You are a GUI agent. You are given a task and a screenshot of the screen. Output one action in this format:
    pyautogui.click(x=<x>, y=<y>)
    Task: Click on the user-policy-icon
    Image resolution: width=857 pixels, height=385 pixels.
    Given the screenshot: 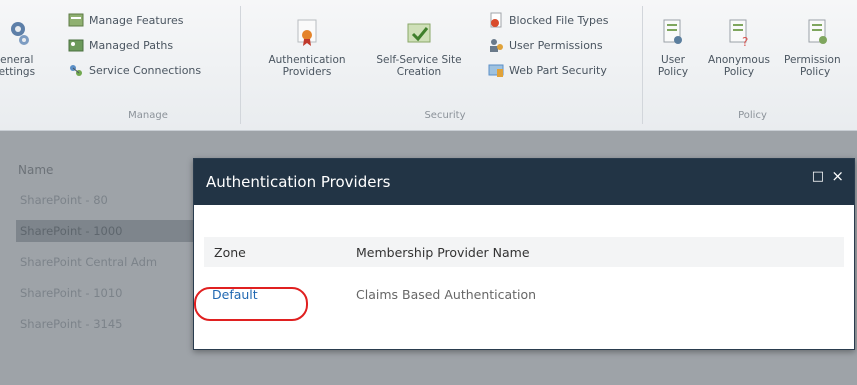 What is the action you would take?
    pyautogui.click(x=672, y=31)
    